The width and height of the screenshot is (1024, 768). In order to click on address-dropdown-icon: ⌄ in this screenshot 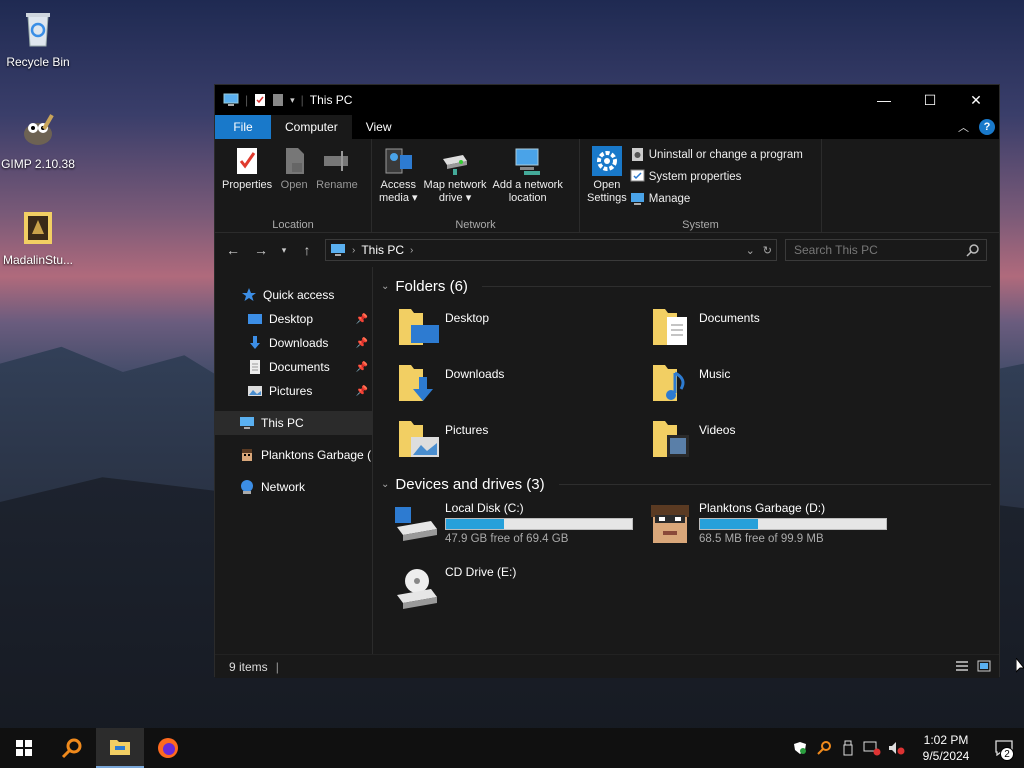, I will do `click(750, 250)`.